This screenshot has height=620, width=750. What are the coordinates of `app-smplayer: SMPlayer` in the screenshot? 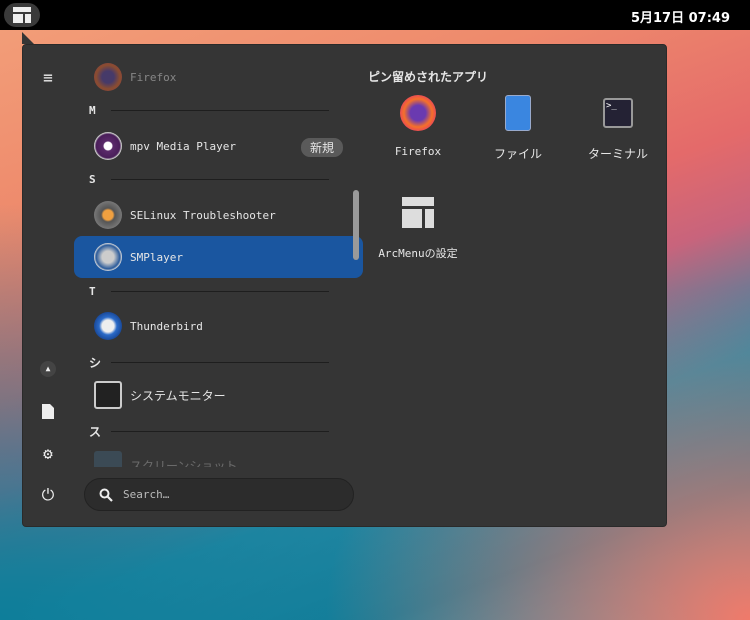 It's located at (218, 257).